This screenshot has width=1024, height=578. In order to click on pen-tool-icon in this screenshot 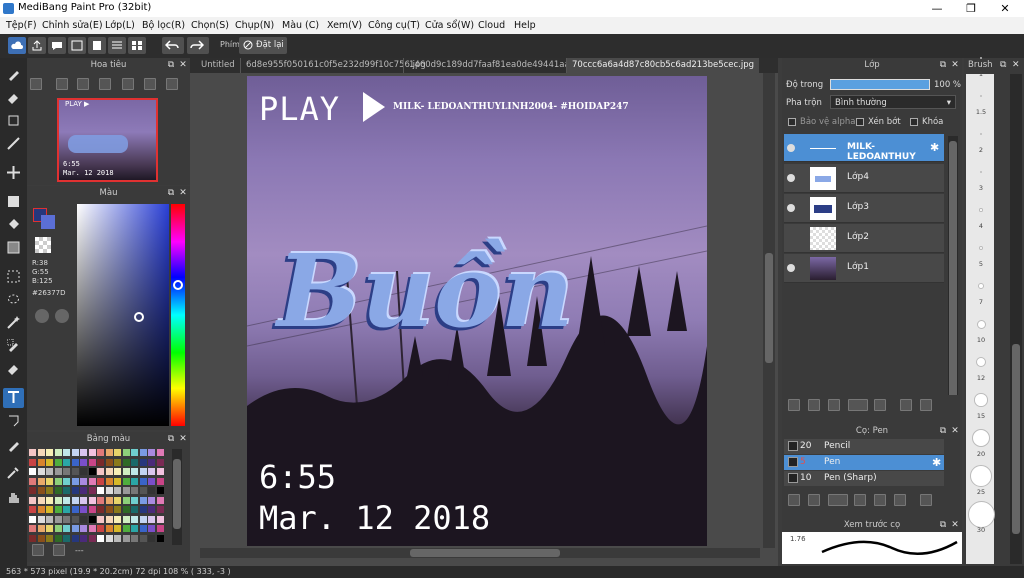, I will do `click(13, 446)`.